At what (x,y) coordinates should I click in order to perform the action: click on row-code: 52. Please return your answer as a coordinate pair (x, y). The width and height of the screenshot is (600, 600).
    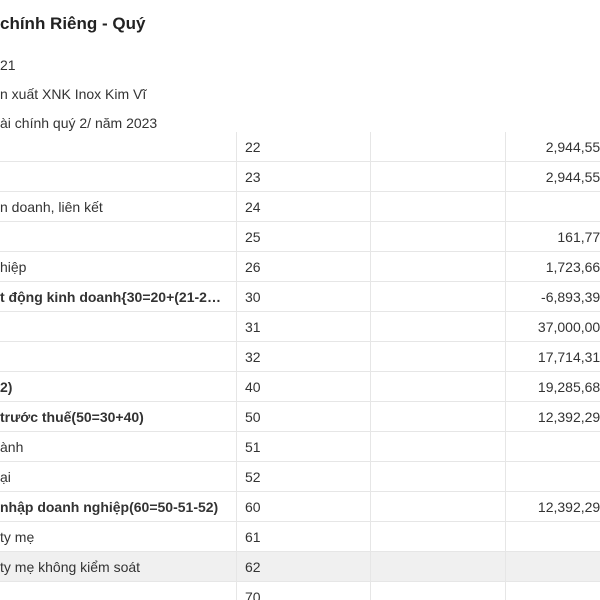
    Looking at the image, I should click on (303, 476).